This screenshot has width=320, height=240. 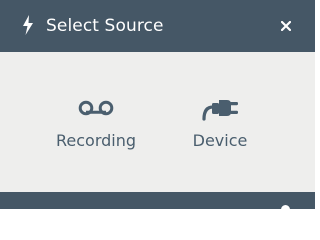 I want to click on dialog-footer, so click(x=157, y=200).